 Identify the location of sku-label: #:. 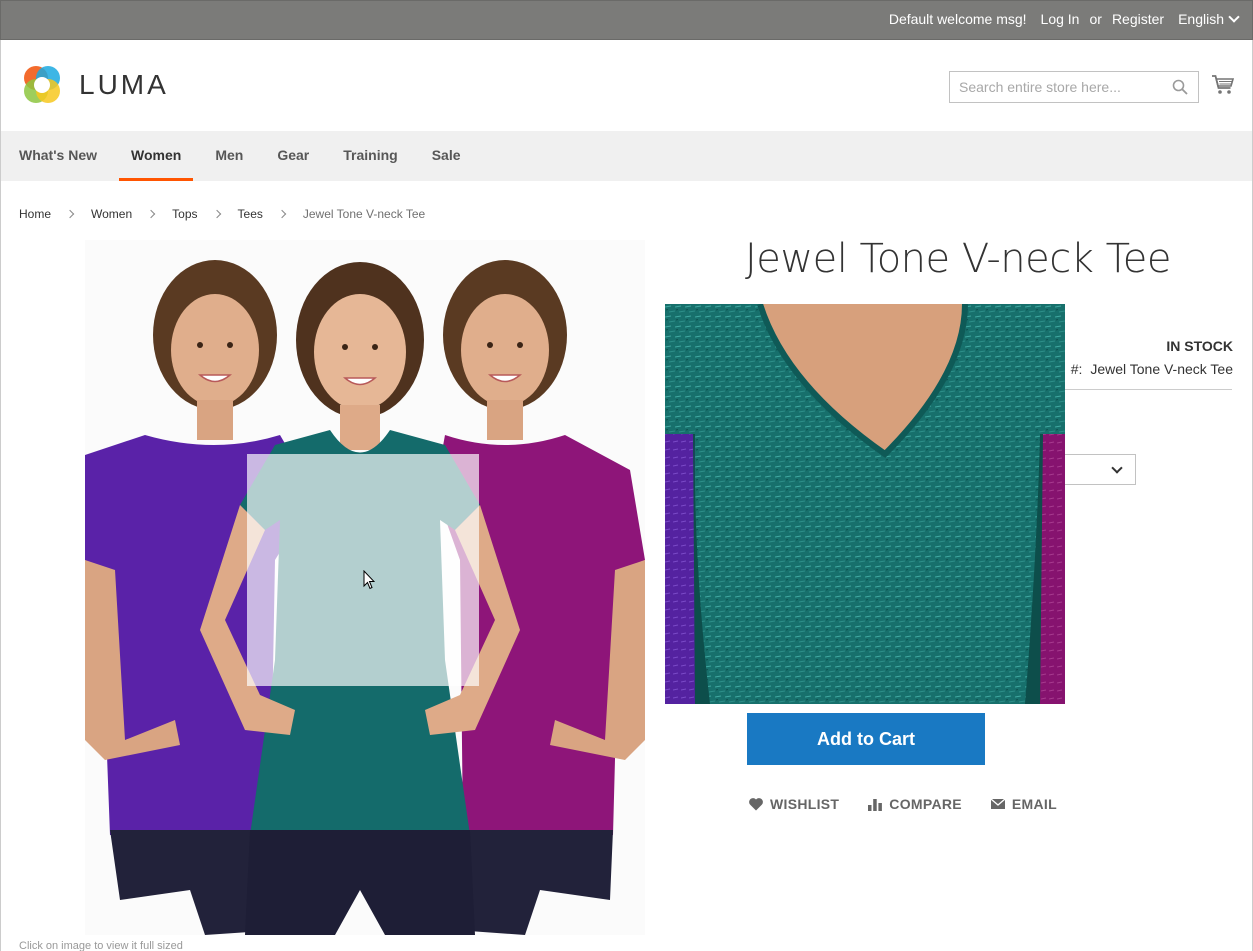
(1076, 369).